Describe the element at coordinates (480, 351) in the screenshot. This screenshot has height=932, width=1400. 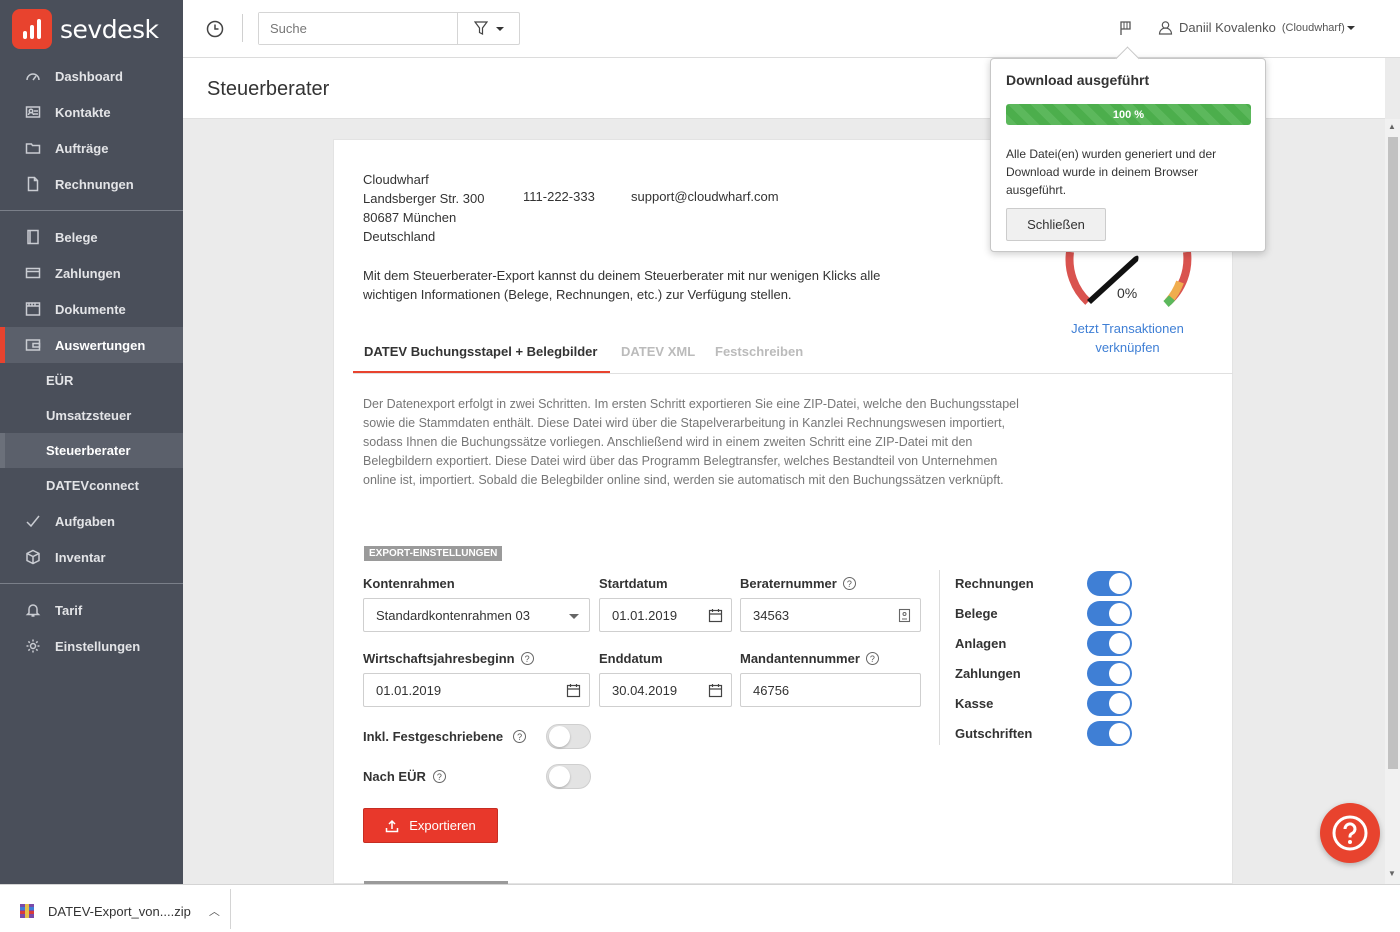
I see `tab-datev-buchungsstapel: DATEV Buchungsstapel + Belegbilder` at that location.